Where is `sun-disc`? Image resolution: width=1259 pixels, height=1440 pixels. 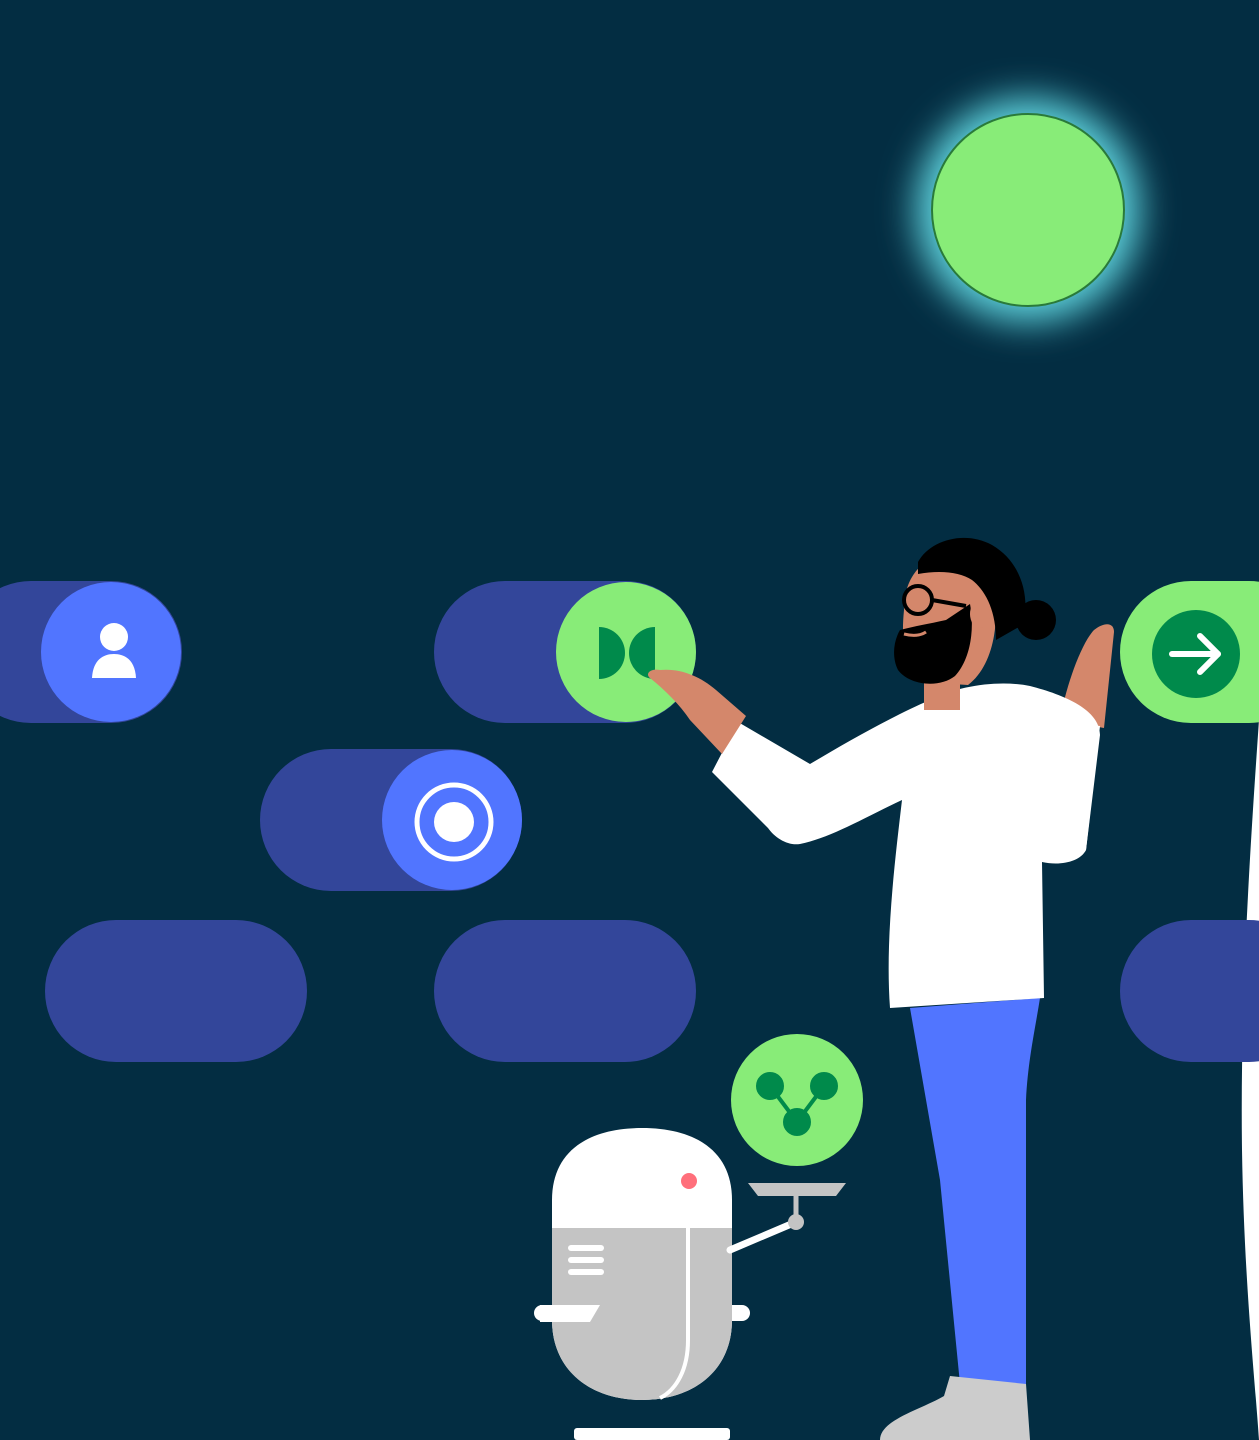 sun-disc is located at coordinates (1028, 210).